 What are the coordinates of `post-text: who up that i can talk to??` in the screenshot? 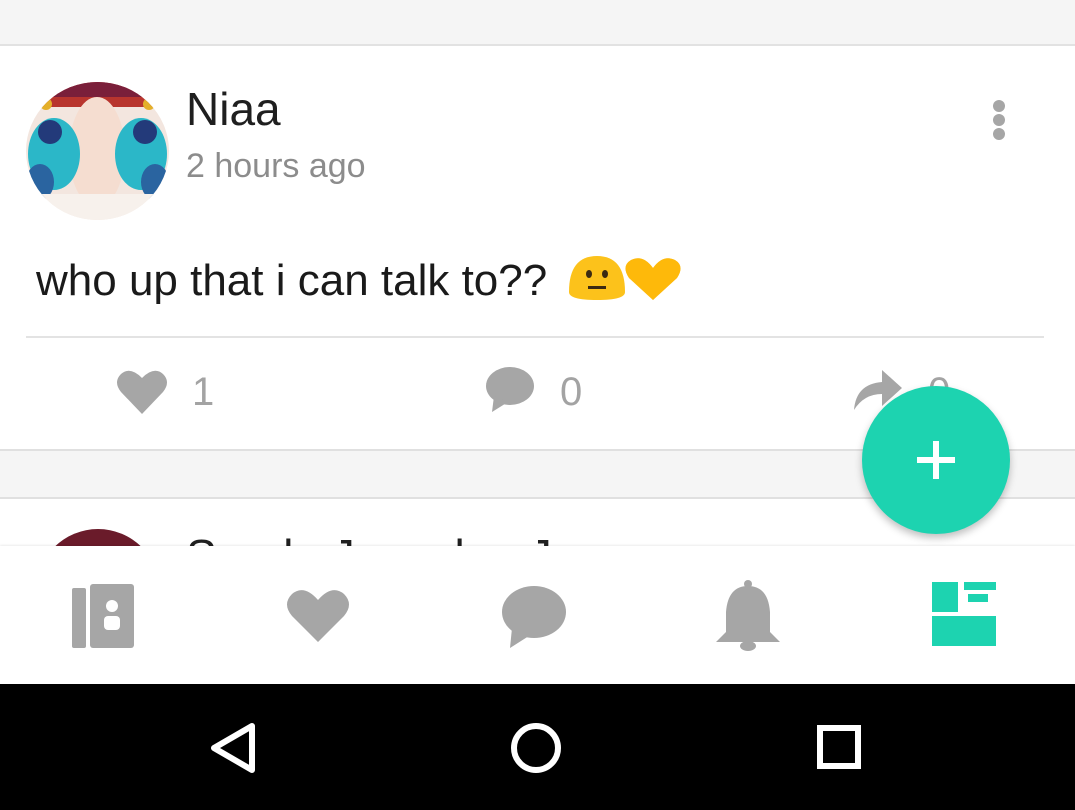 It's located at (292, 281).